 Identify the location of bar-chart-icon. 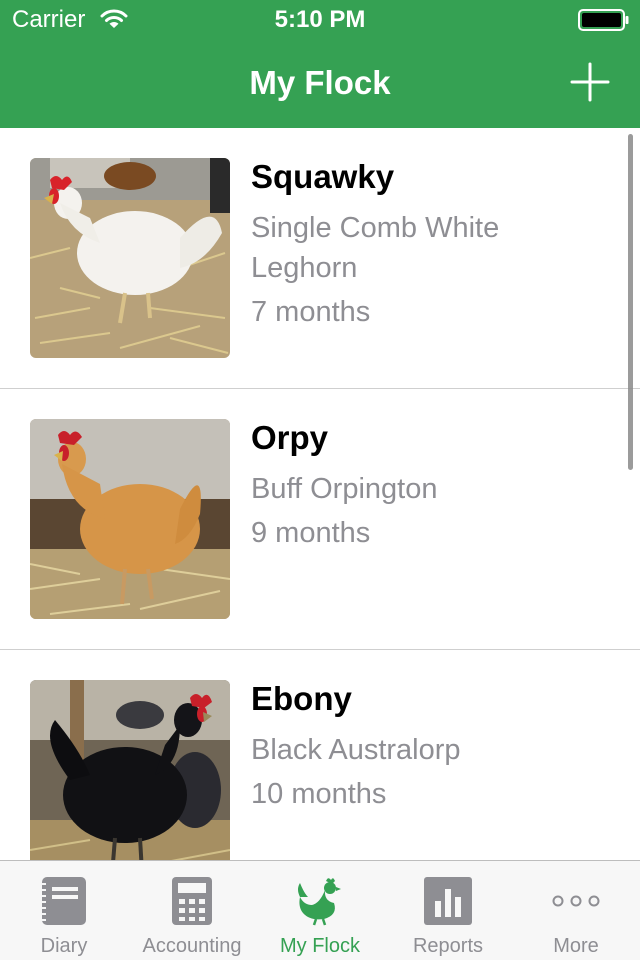
(448, 901).